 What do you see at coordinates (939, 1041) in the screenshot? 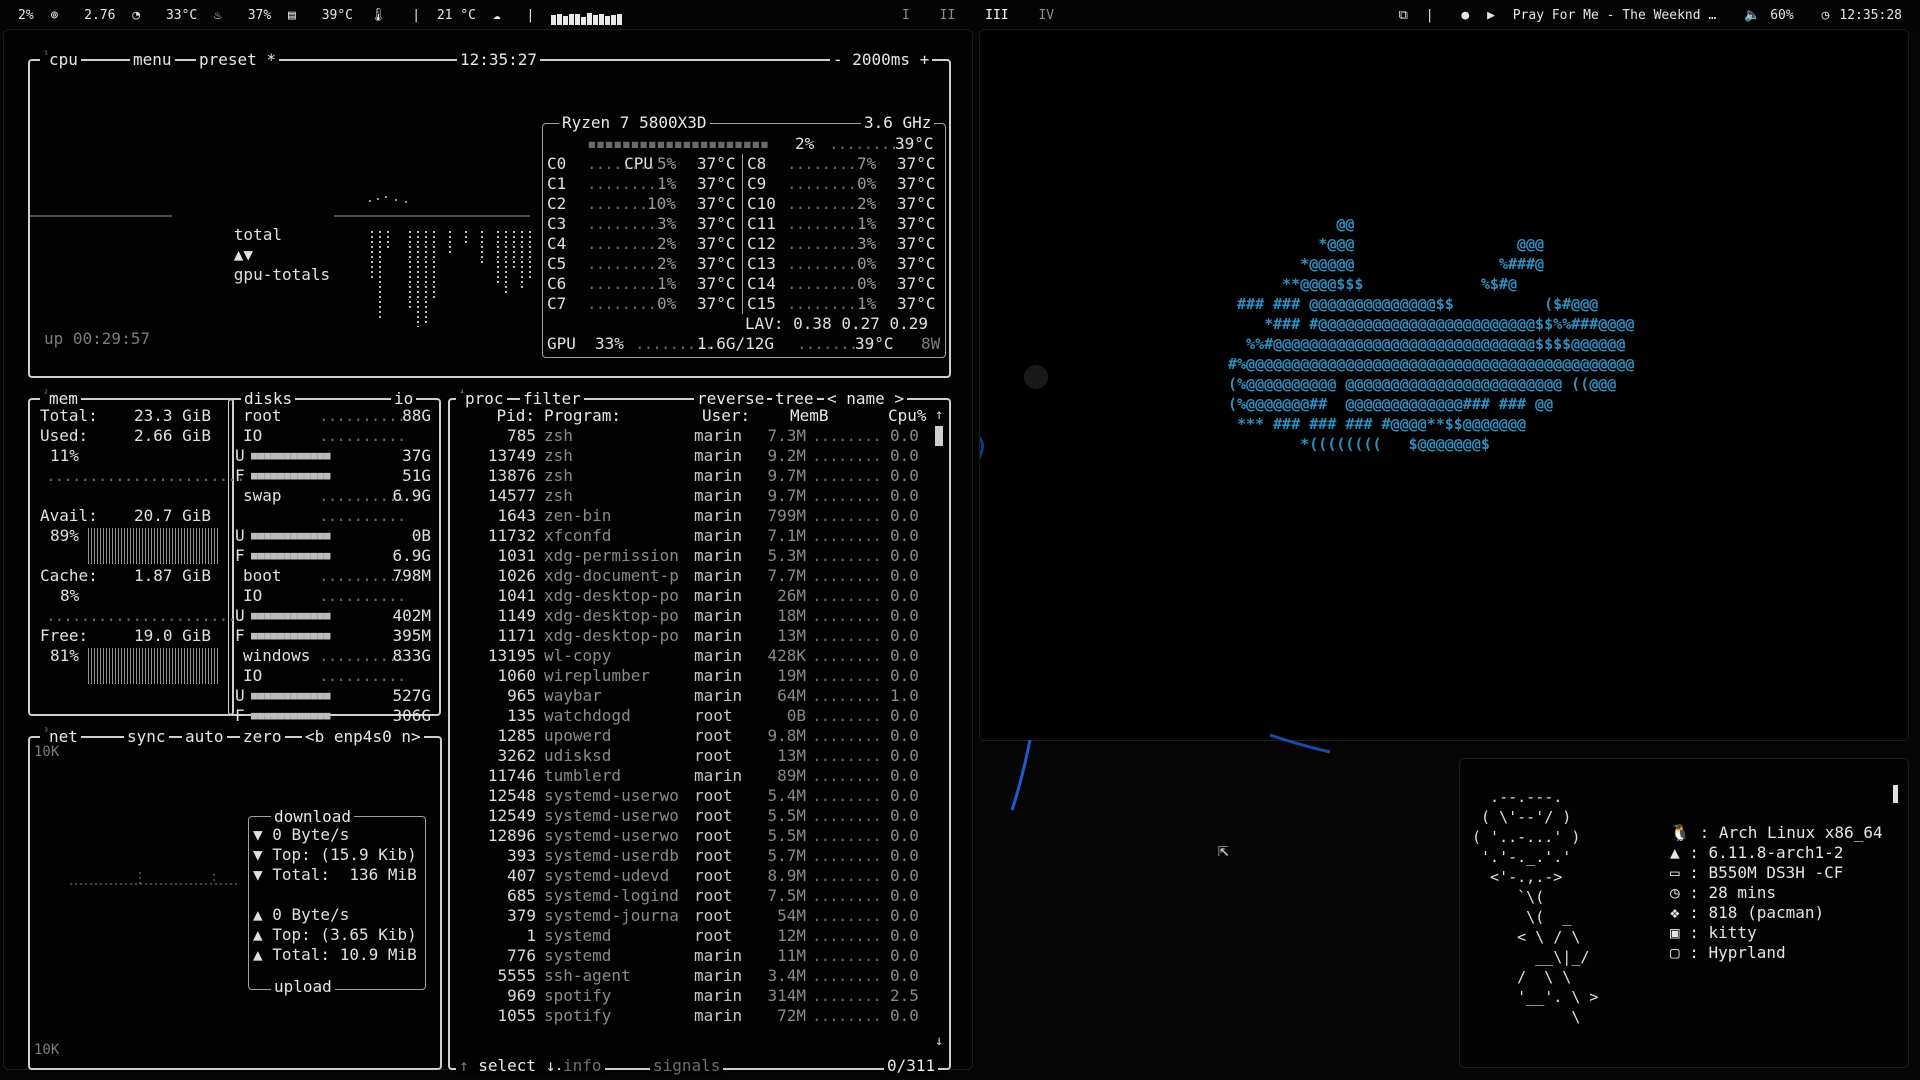
I see `scroll-down-icon: ↓` at bounding box center [939, 1041].